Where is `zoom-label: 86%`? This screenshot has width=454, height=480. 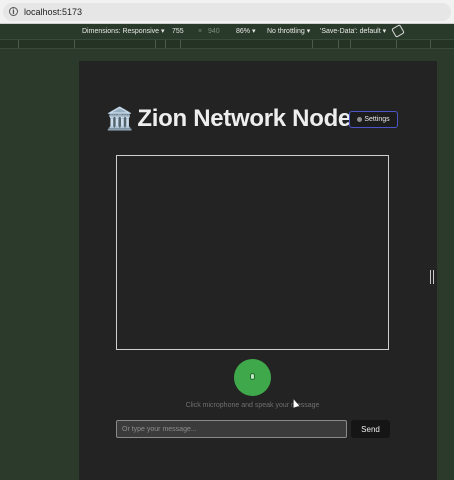 zoom-label: 86% is located at coordinates (243, 31).